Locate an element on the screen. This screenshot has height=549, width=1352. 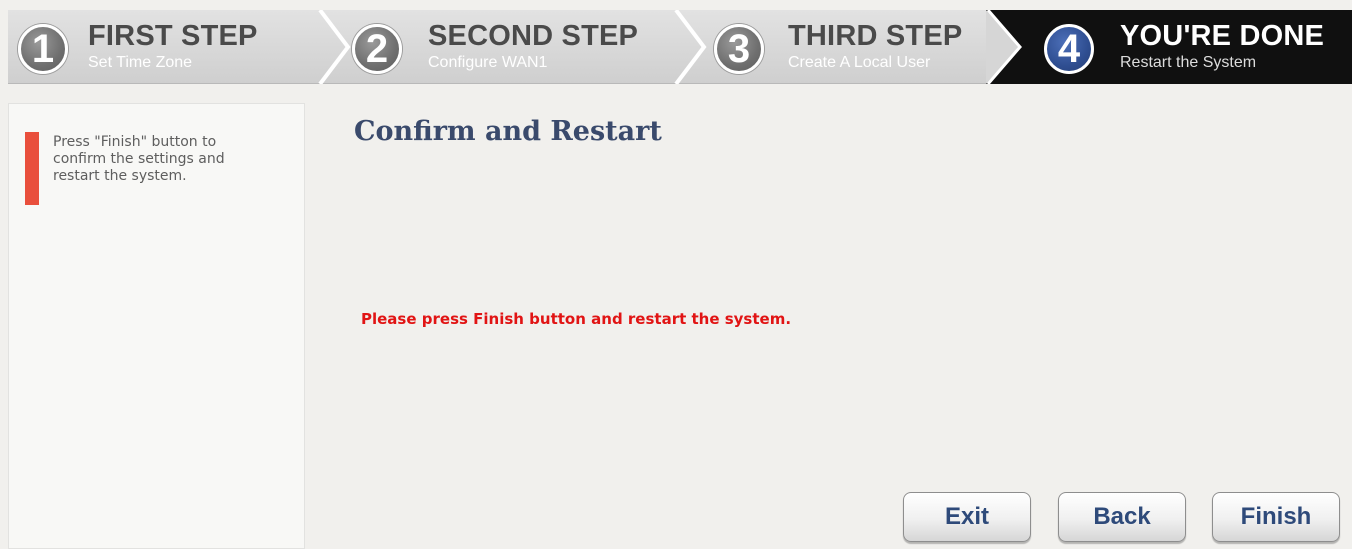
step-title: SECOND STEP is located at coordinates (533, 36).